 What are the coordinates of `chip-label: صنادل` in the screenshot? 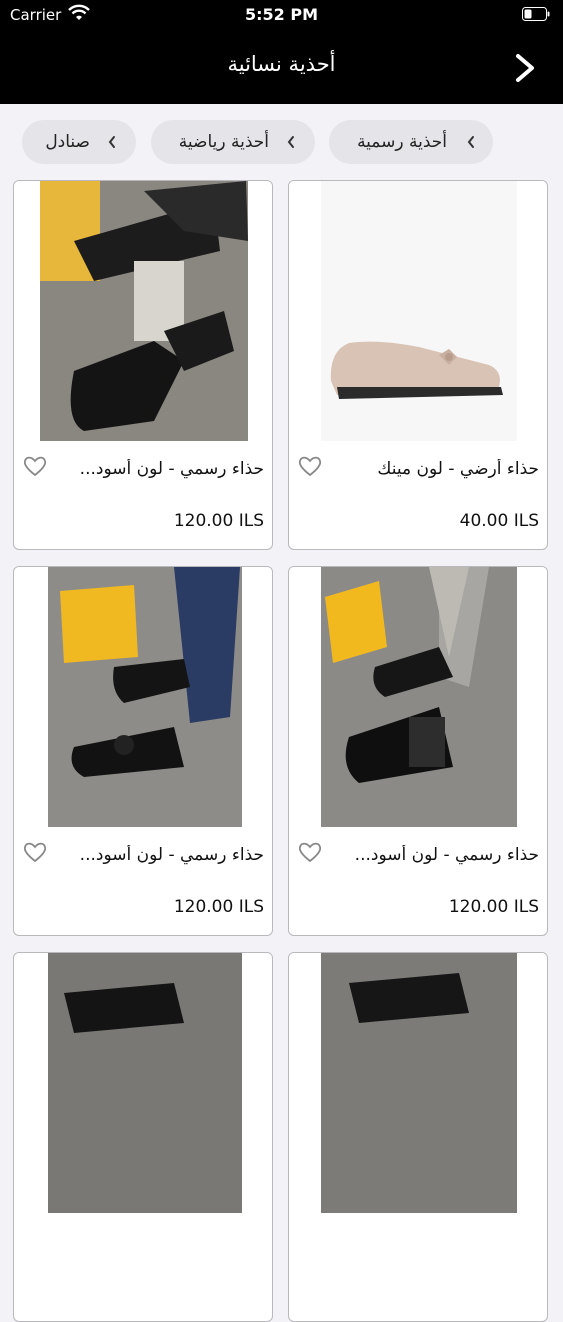 It's located at (67, 142).